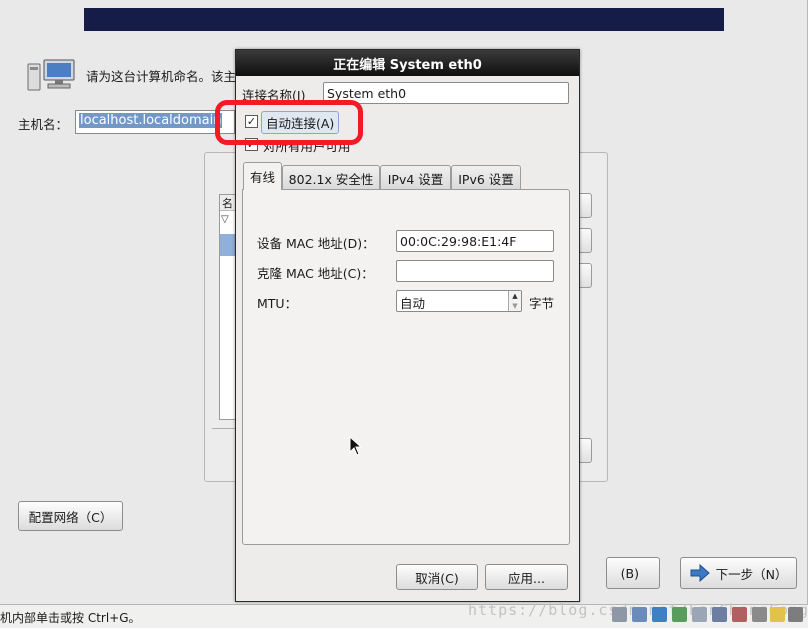 The width and height of the screenshot is (808, 628). I want to click on connection-name-label: 连接名称(I), so click(274, 95).